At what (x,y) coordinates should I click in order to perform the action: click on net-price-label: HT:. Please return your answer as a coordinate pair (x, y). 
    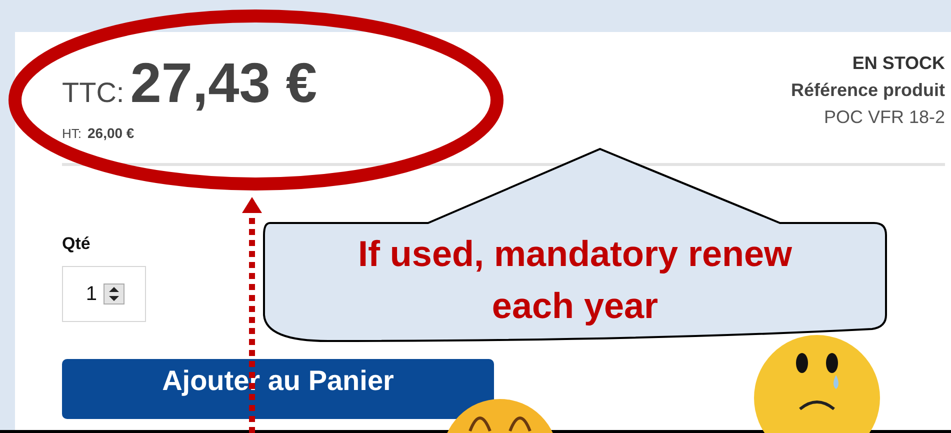
    Looking at the image, I should click on (72, 133).